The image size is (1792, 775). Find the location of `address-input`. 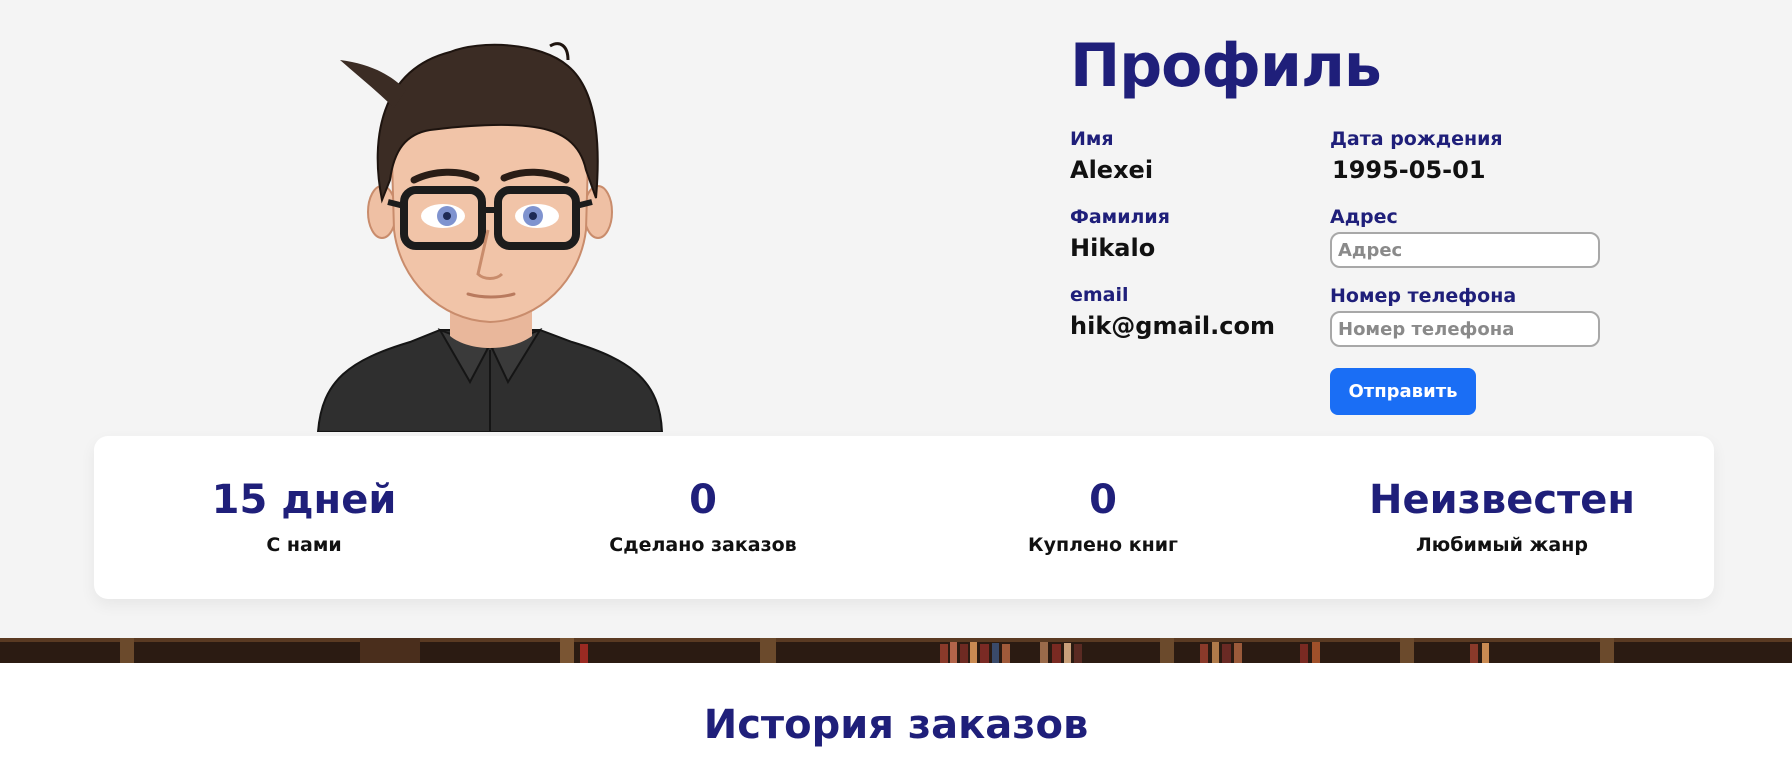

address-input is located at coordinates (1465, 250).